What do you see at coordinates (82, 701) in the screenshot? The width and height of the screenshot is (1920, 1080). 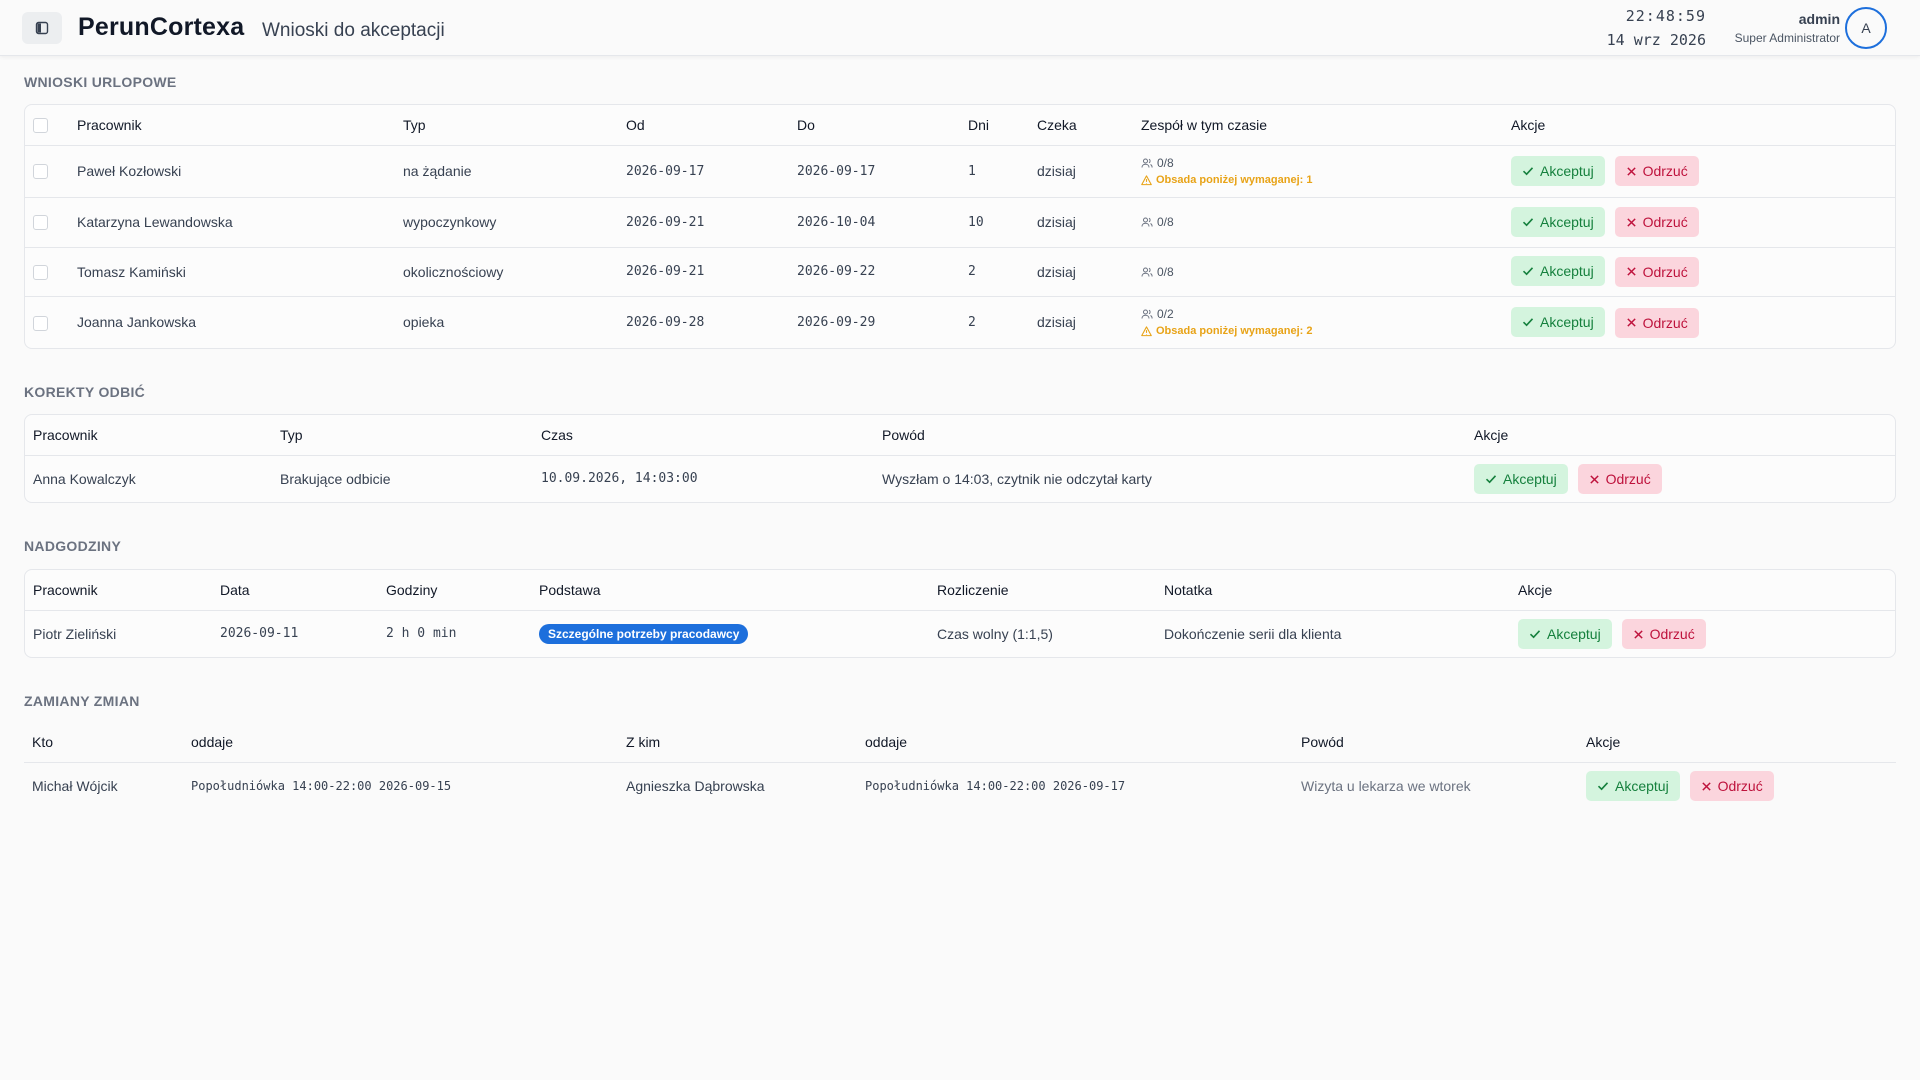 I see `swaps-section-title: ZAMIANY ZMIAN` at bounding box center [82, 701].